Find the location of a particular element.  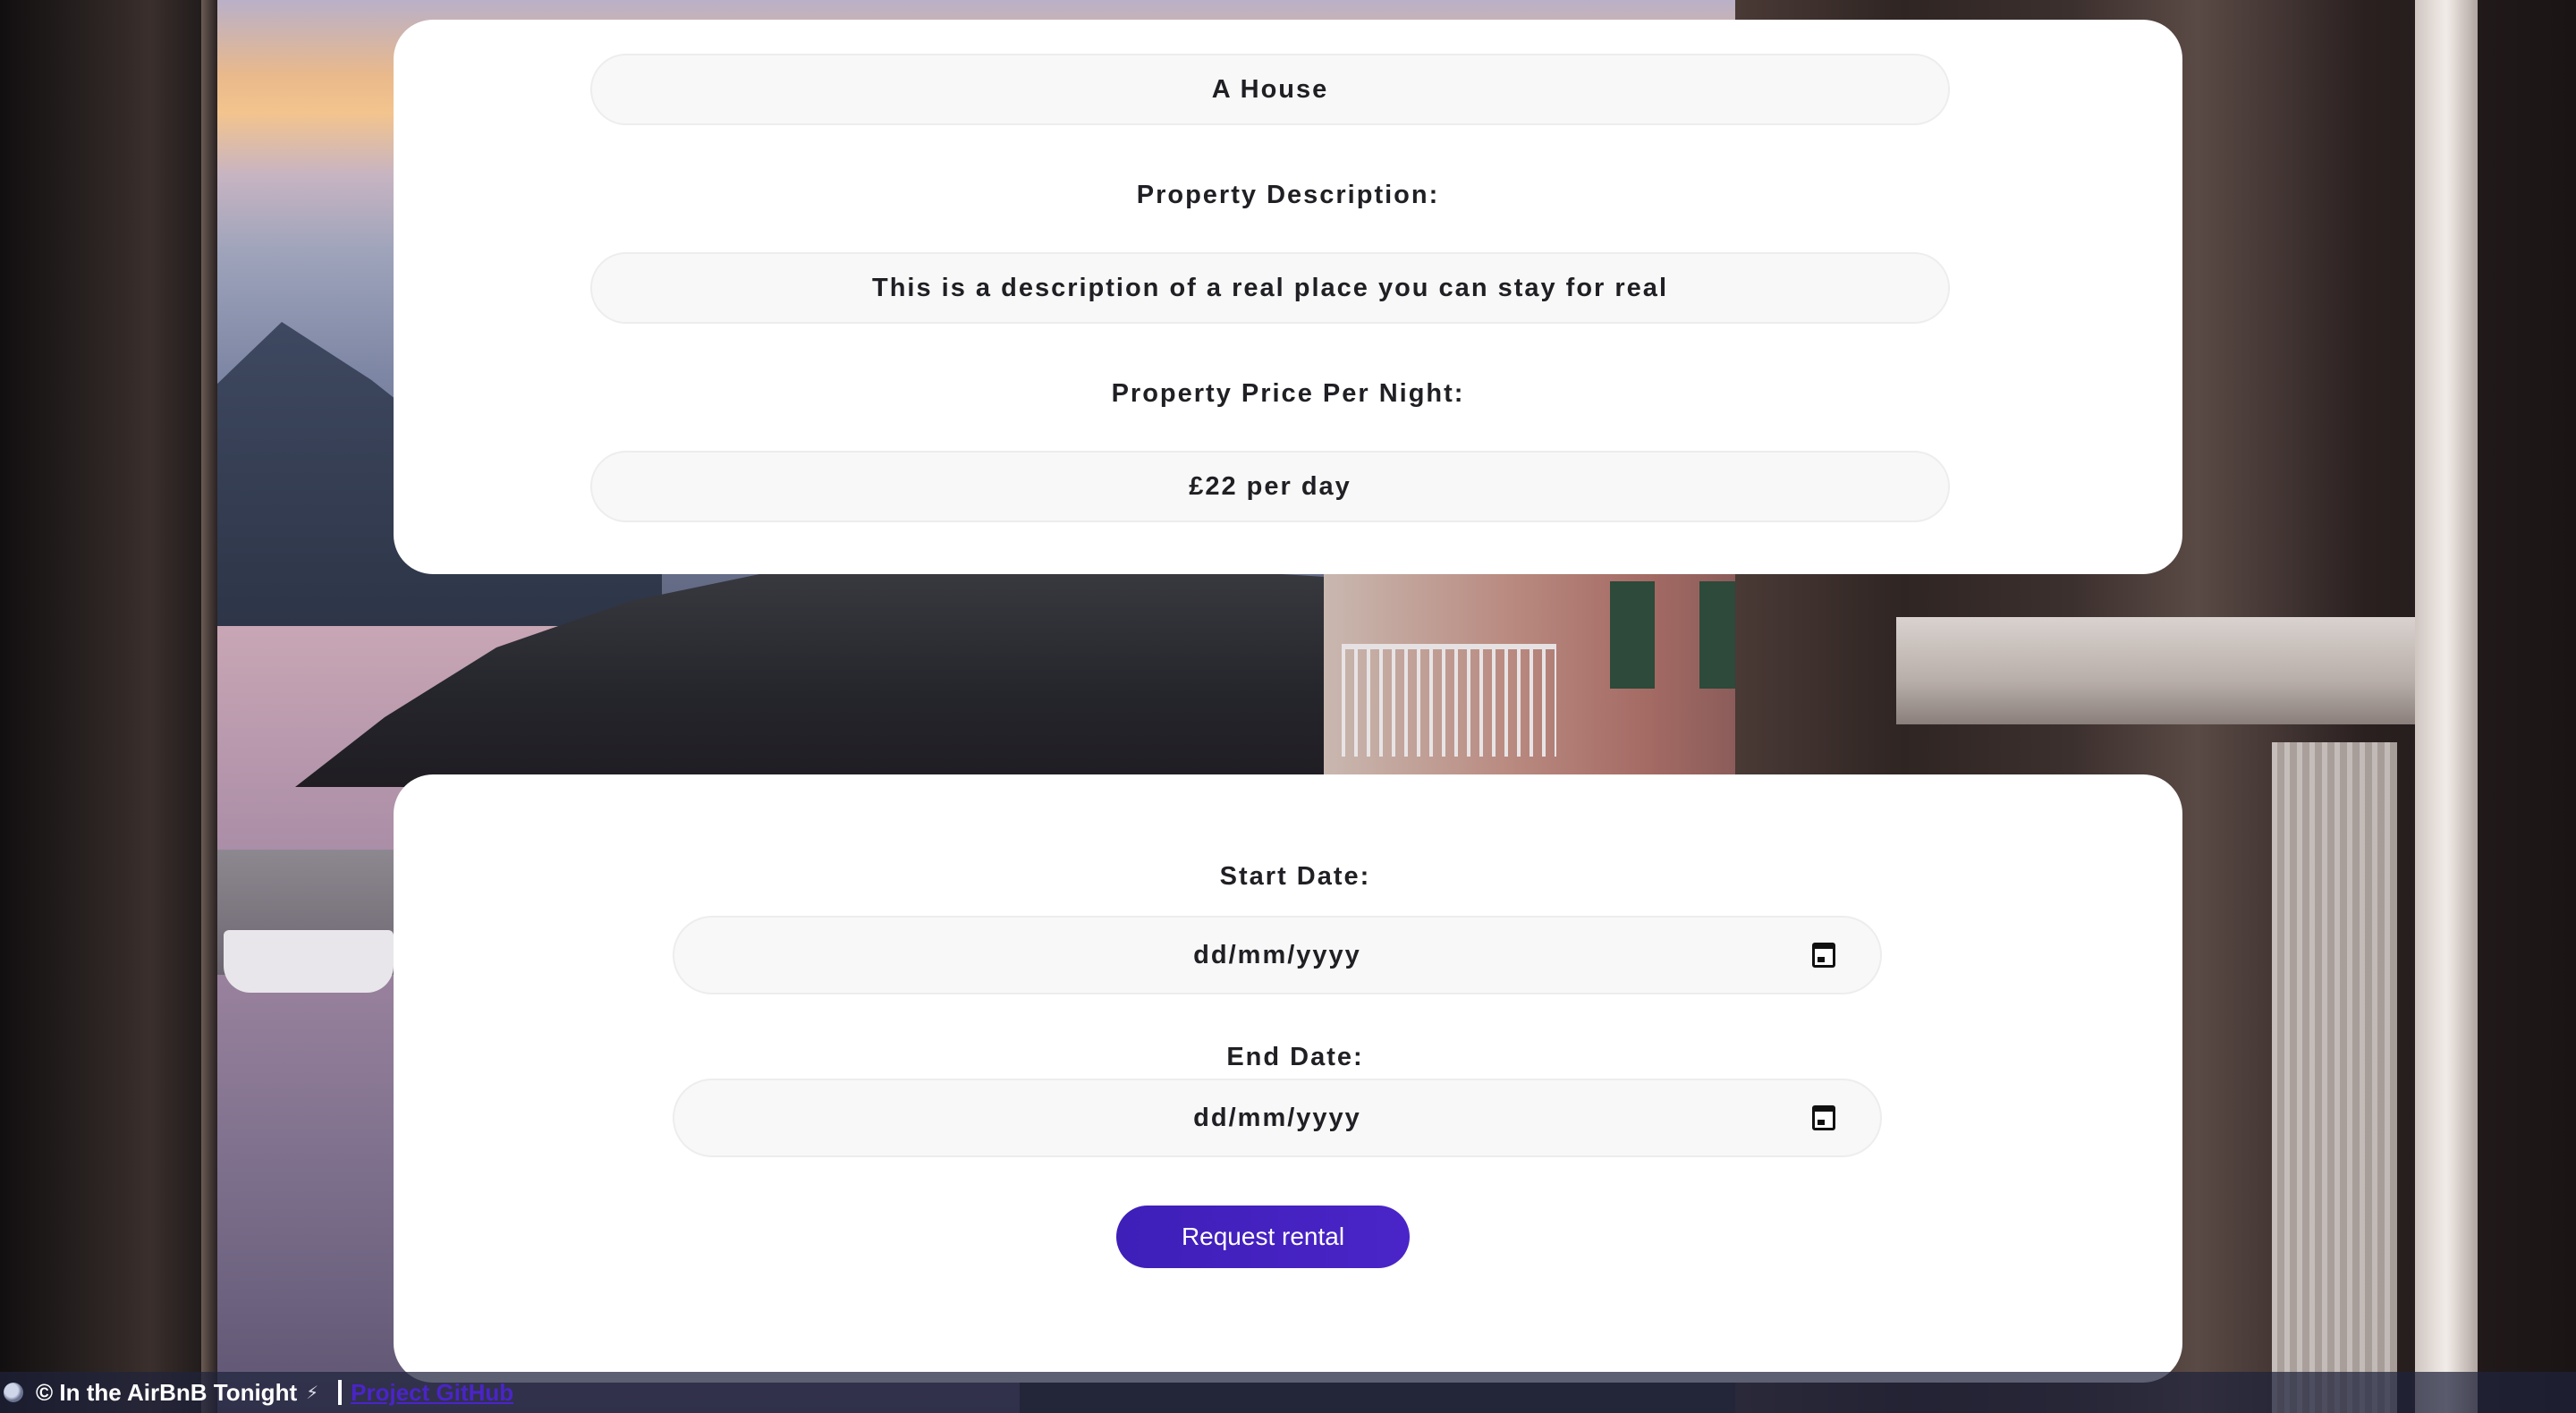

site-logo-icon is located at coordinates (13, 1392).